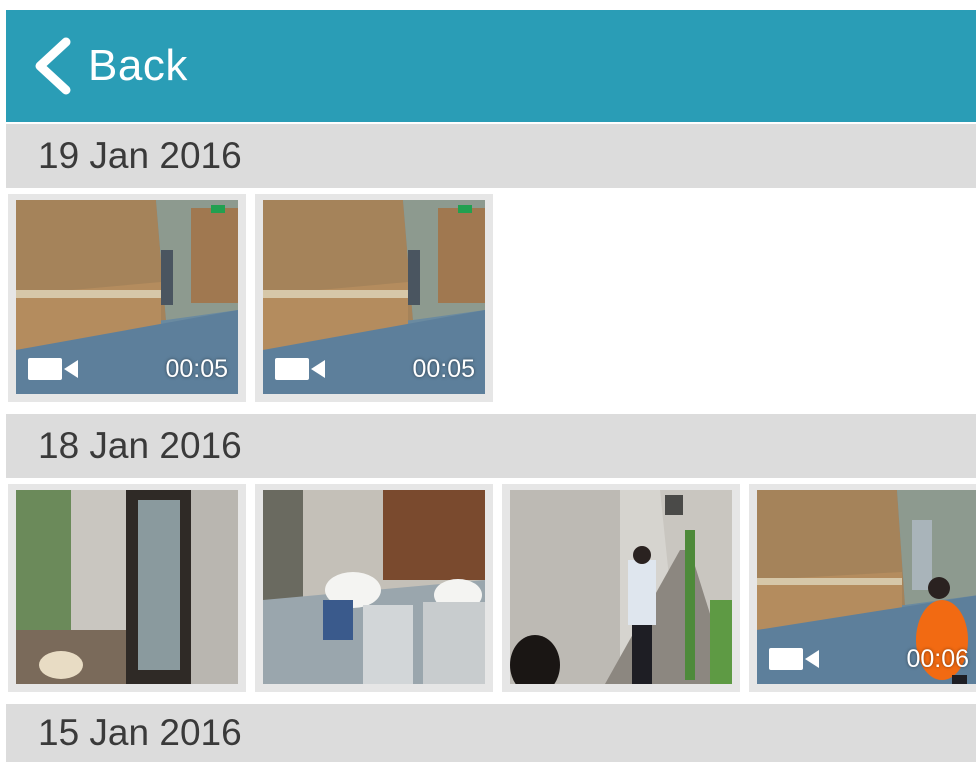  What do you see at coordinates (491, 446) in the screenshot?
I see `date-header: 18 Jan 2016` at bounding box center [491, 446].